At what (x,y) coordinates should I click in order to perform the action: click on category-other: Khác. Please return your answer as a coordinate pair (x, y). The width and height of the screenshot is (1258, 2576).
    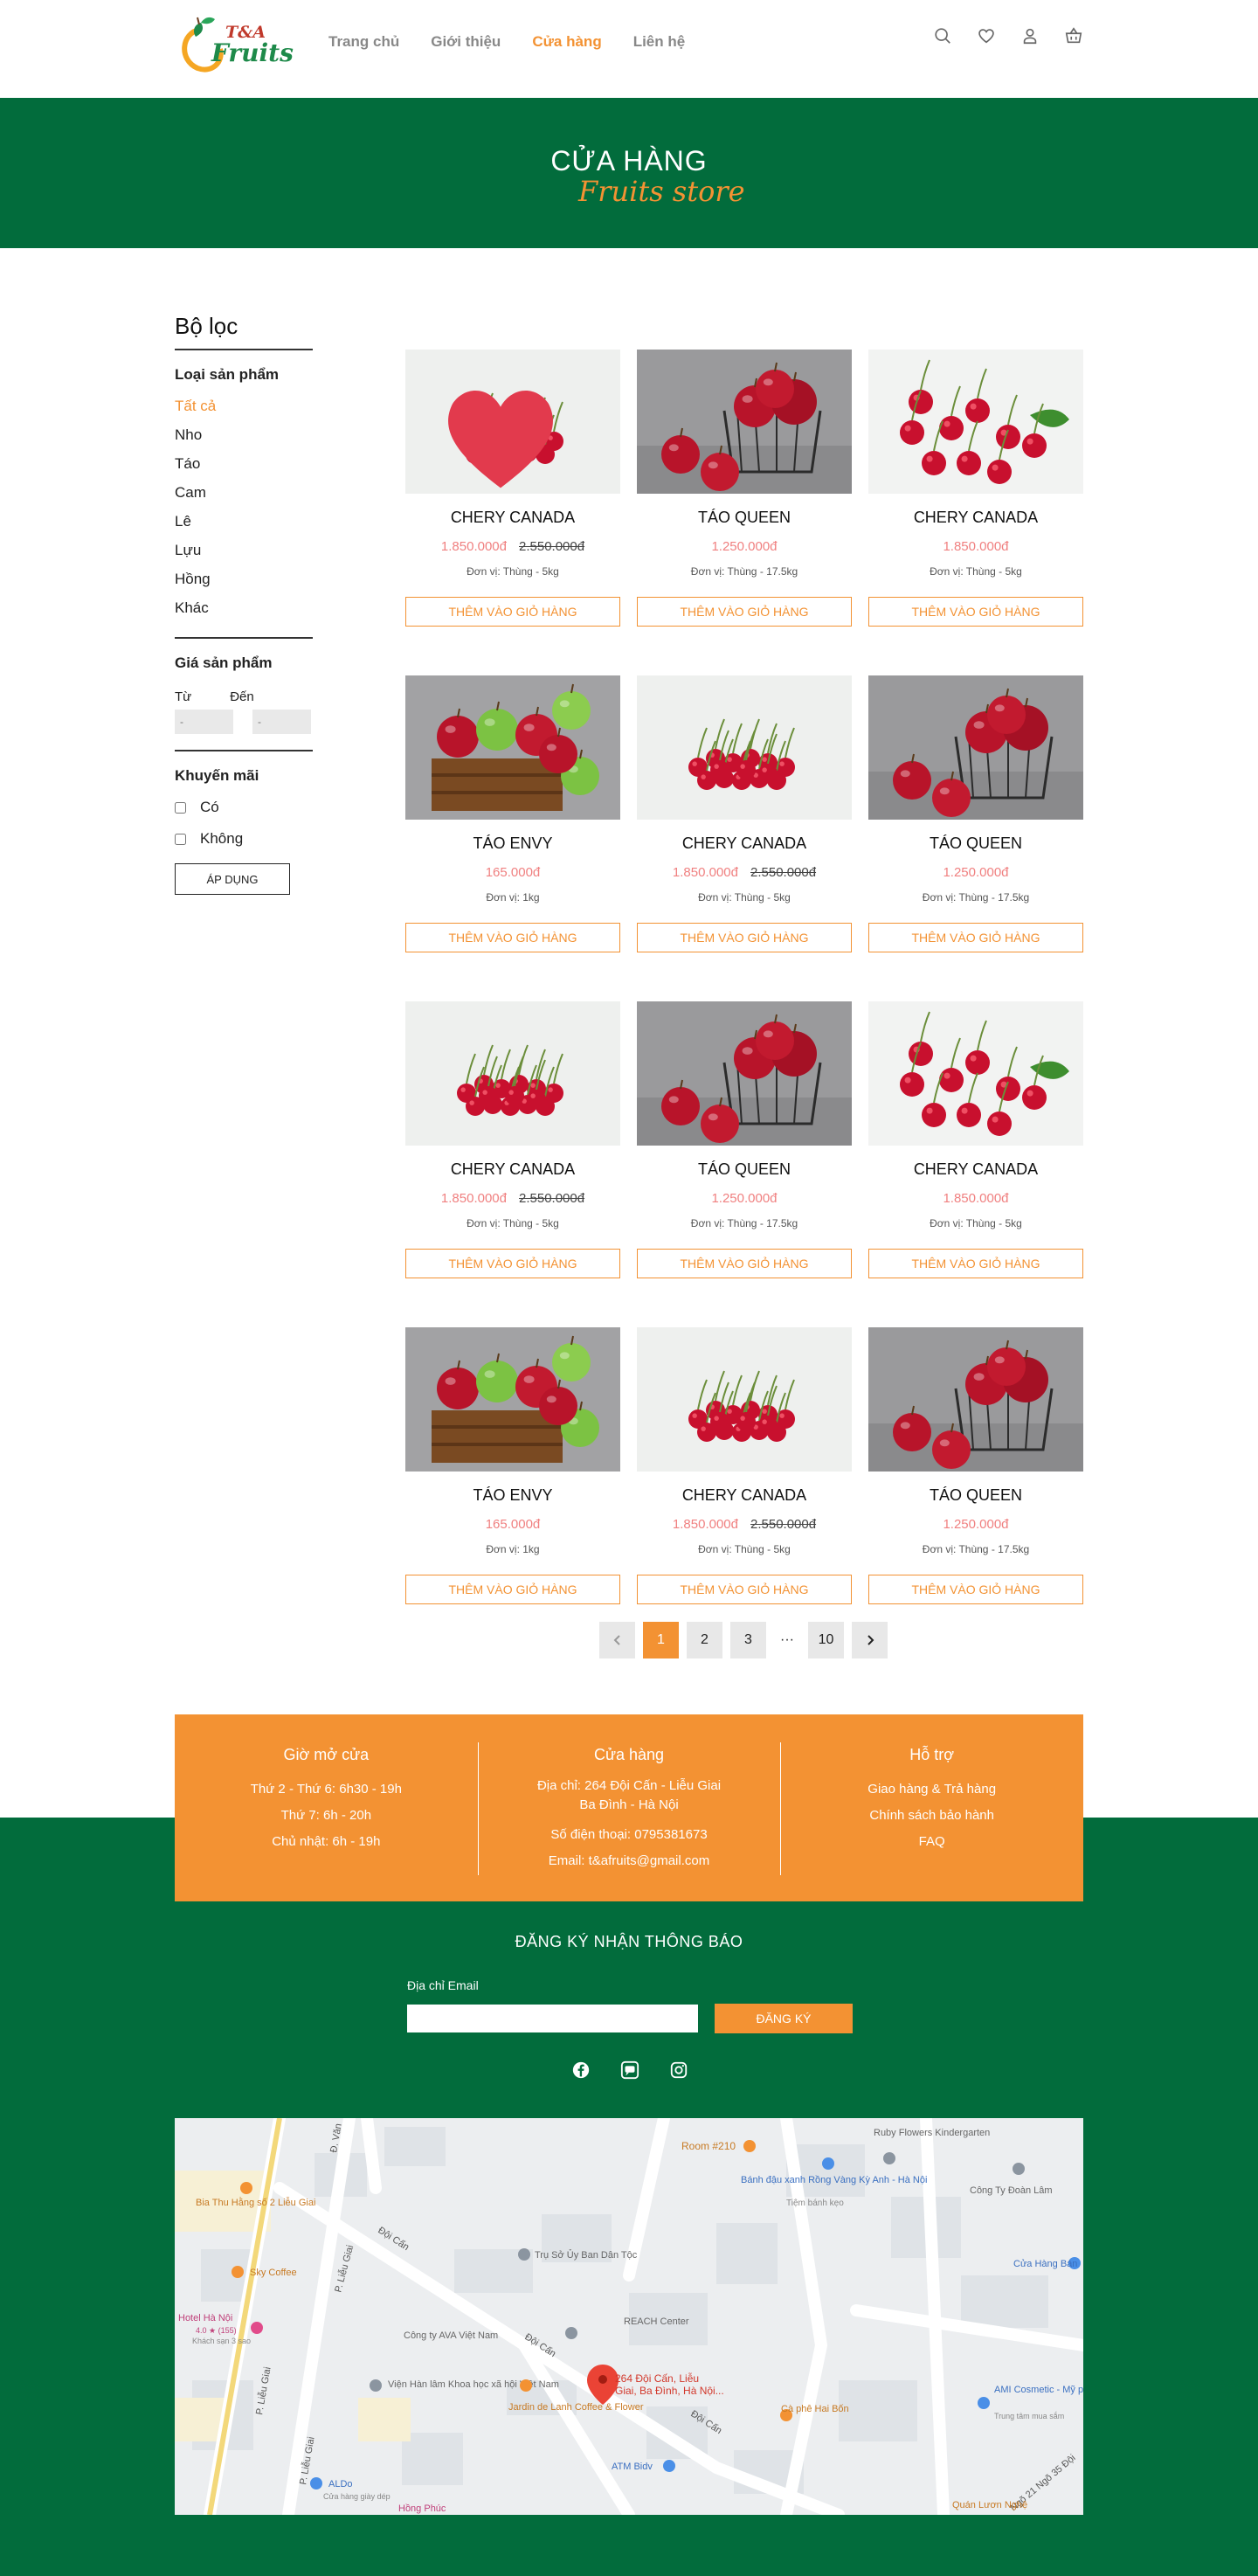
    Looking at the image, I should click on (244, 613).